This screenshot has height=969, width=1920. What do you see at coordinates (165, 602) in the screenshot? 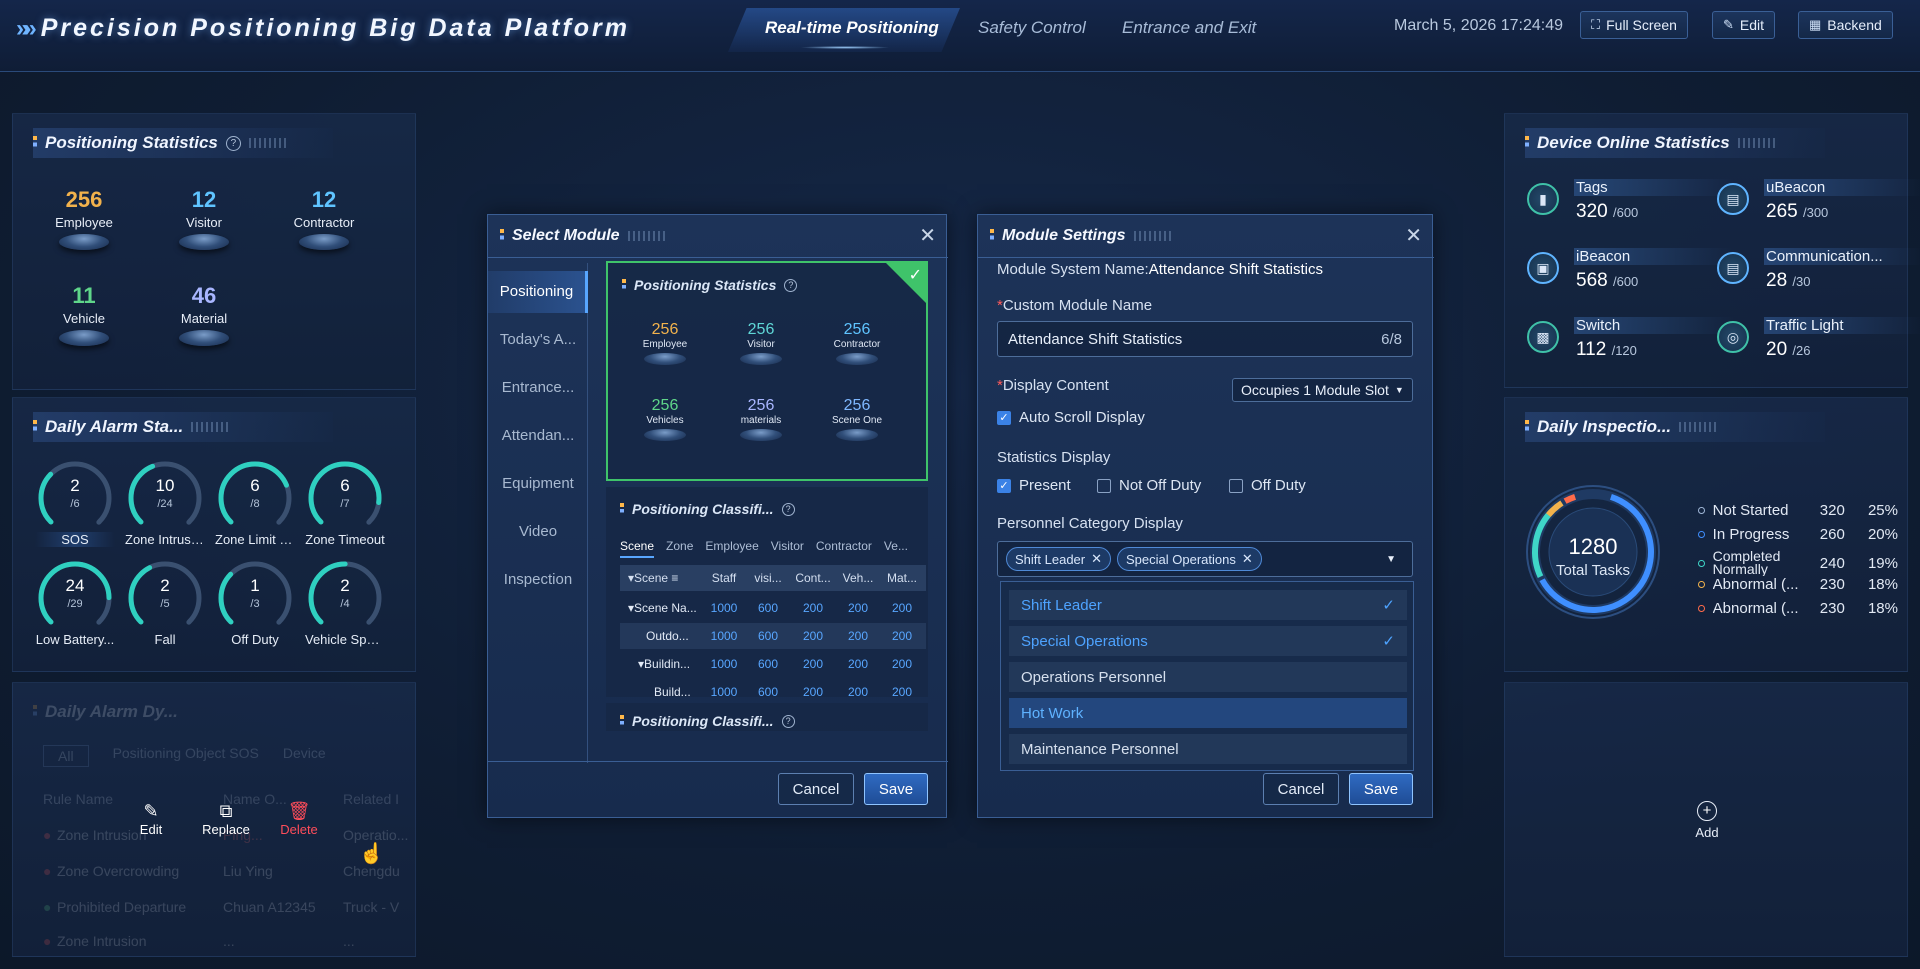
I see `alarm-gauge: 2 /5 Fall` at bounding box center [165, 602].